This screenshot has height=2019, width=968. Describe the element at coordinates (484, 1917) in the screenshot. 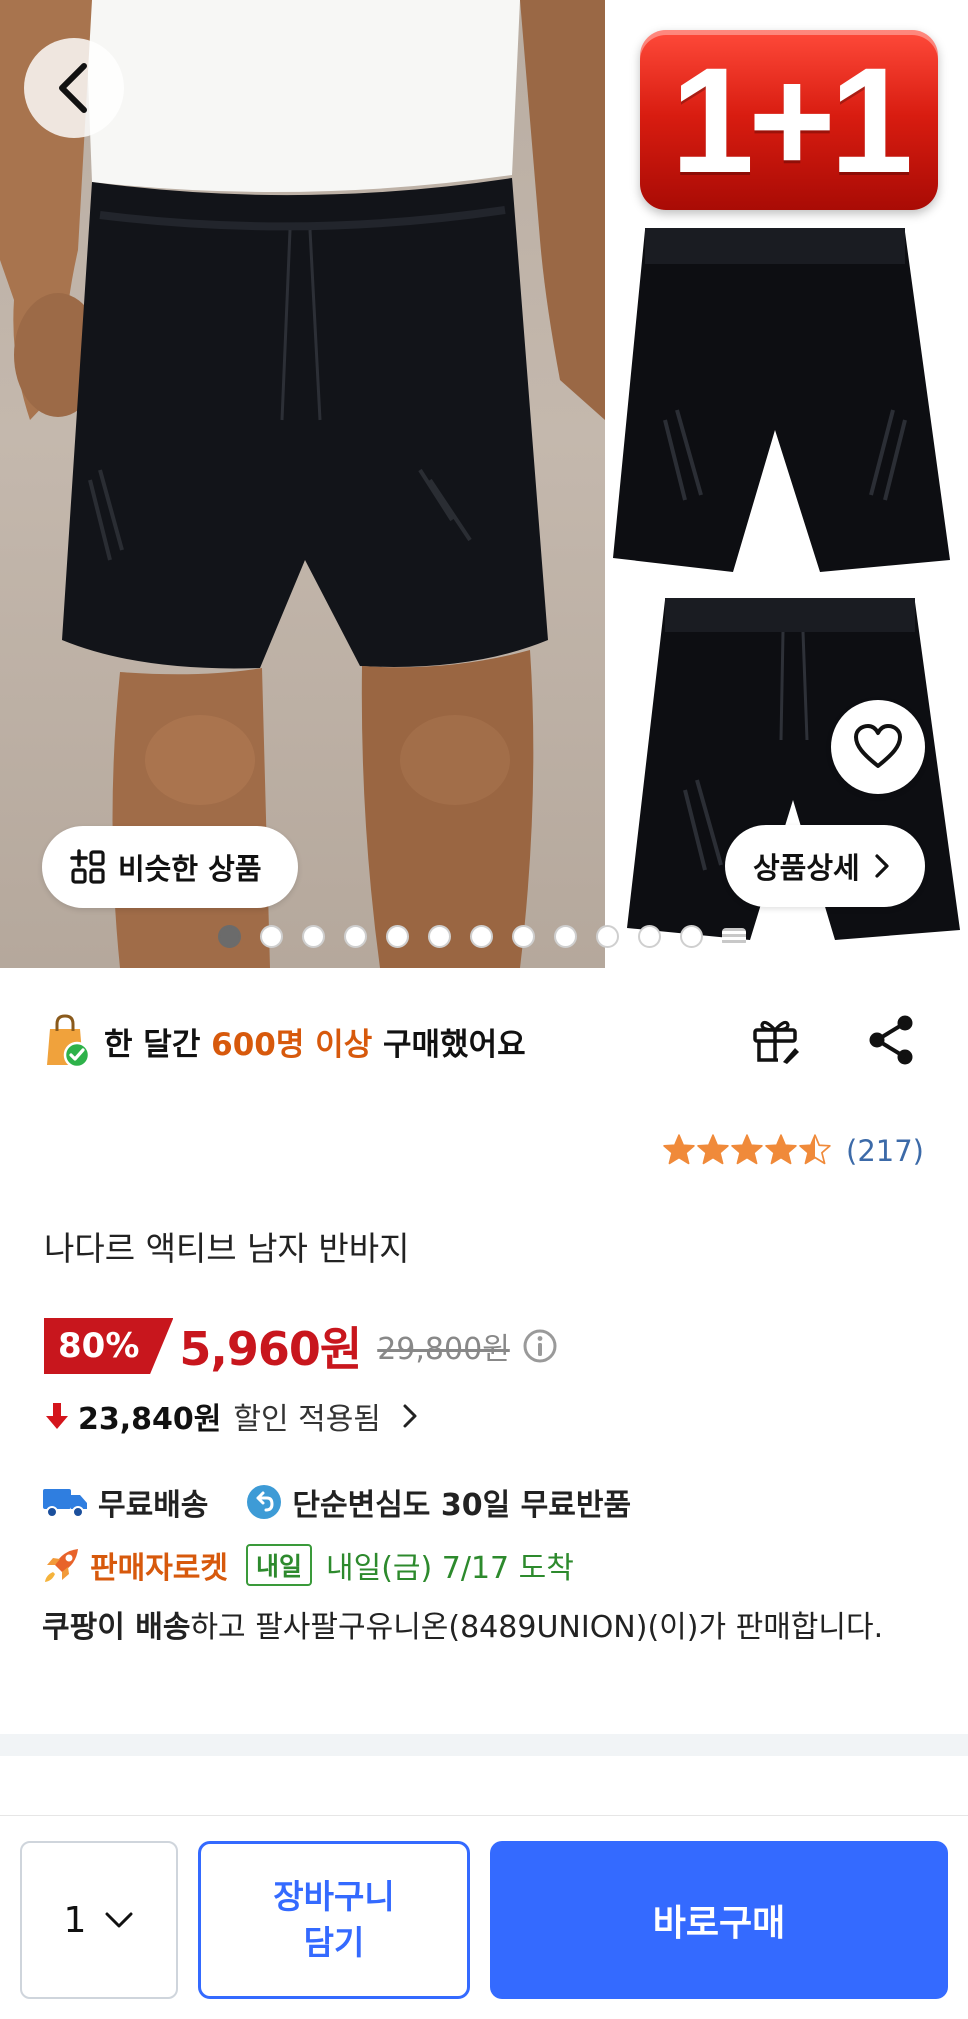

I see `bottom-action-bar: 1 장바구니 담기 바로구매` at that location.